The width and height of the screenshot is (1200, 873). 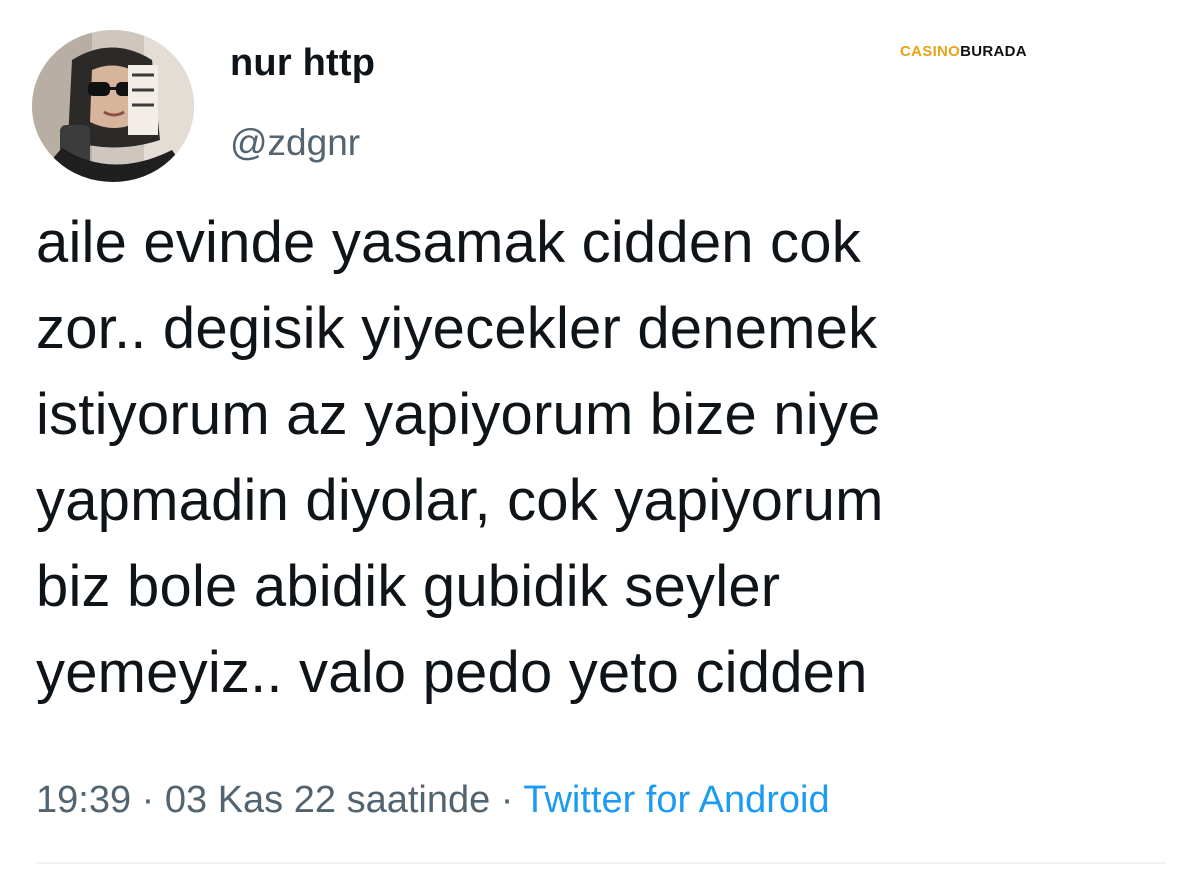 What do you see at coordinates (302, 63) in the screenshot?
I see `display-name: nur http` at bounding box center [302, 63].